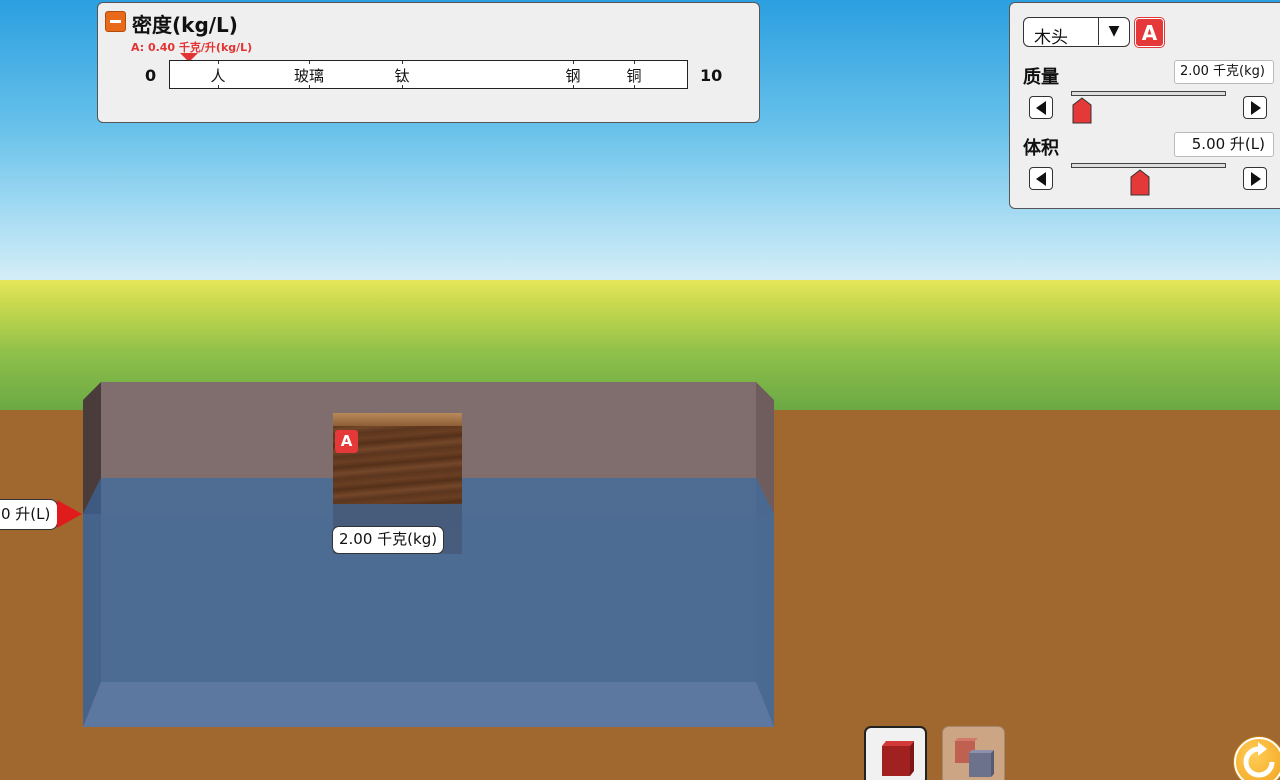  I want to click on reset-button, so click(1257, 758).